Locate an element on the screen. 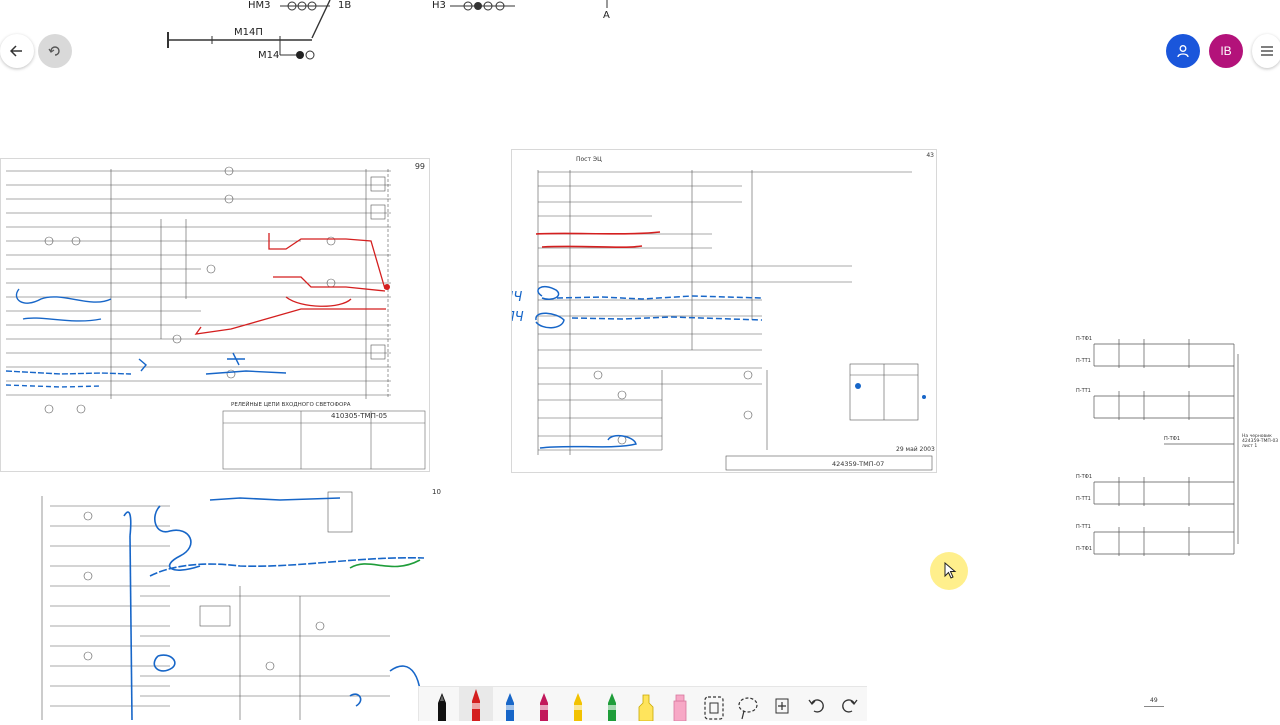 This screenshot has height=725, width=1280. schematic-sheet-3: 10 is located at coordinates (240, 603).